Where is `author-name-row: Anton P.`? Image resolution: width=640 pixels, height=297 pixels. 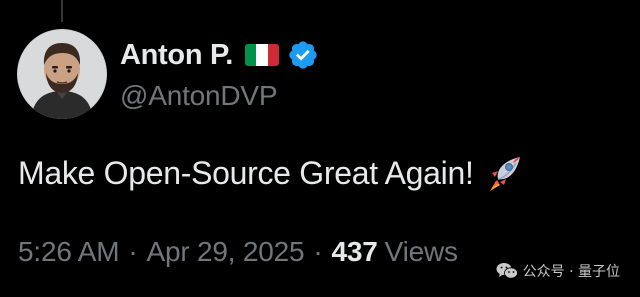 author-name-row: Anton P. is located at coordinates (219, 55).